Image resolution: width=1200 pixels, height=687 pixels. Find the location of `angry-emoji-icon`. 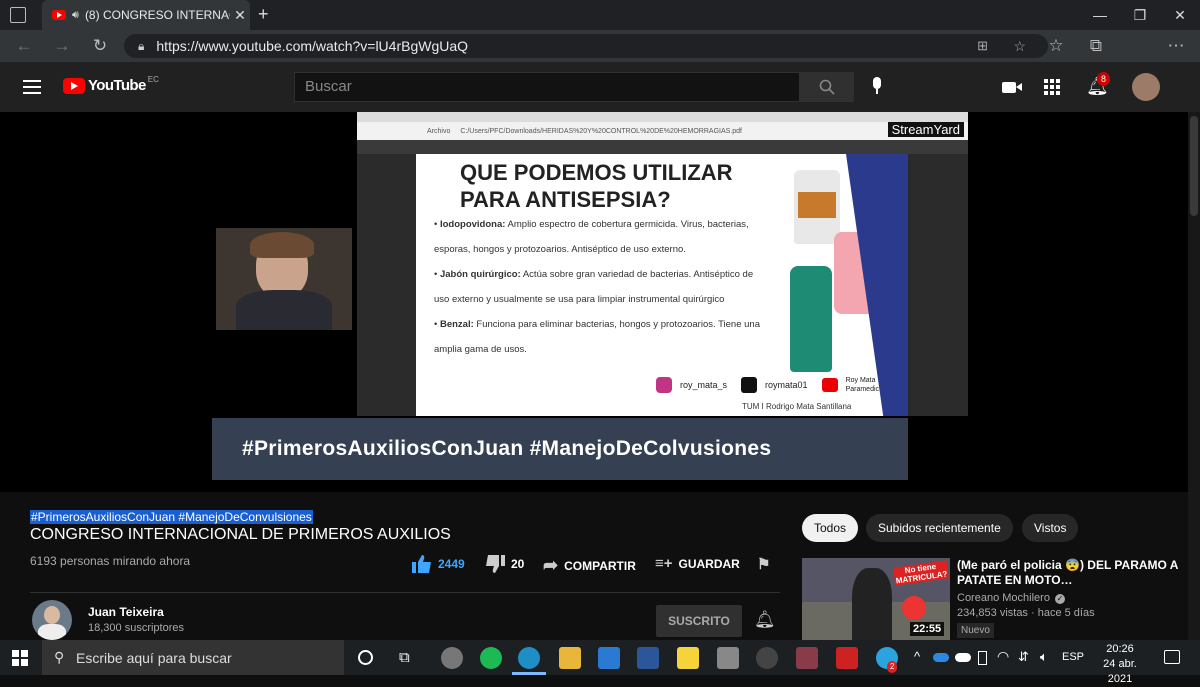

angry-emoji-icon is located at coordinates (914, 608).